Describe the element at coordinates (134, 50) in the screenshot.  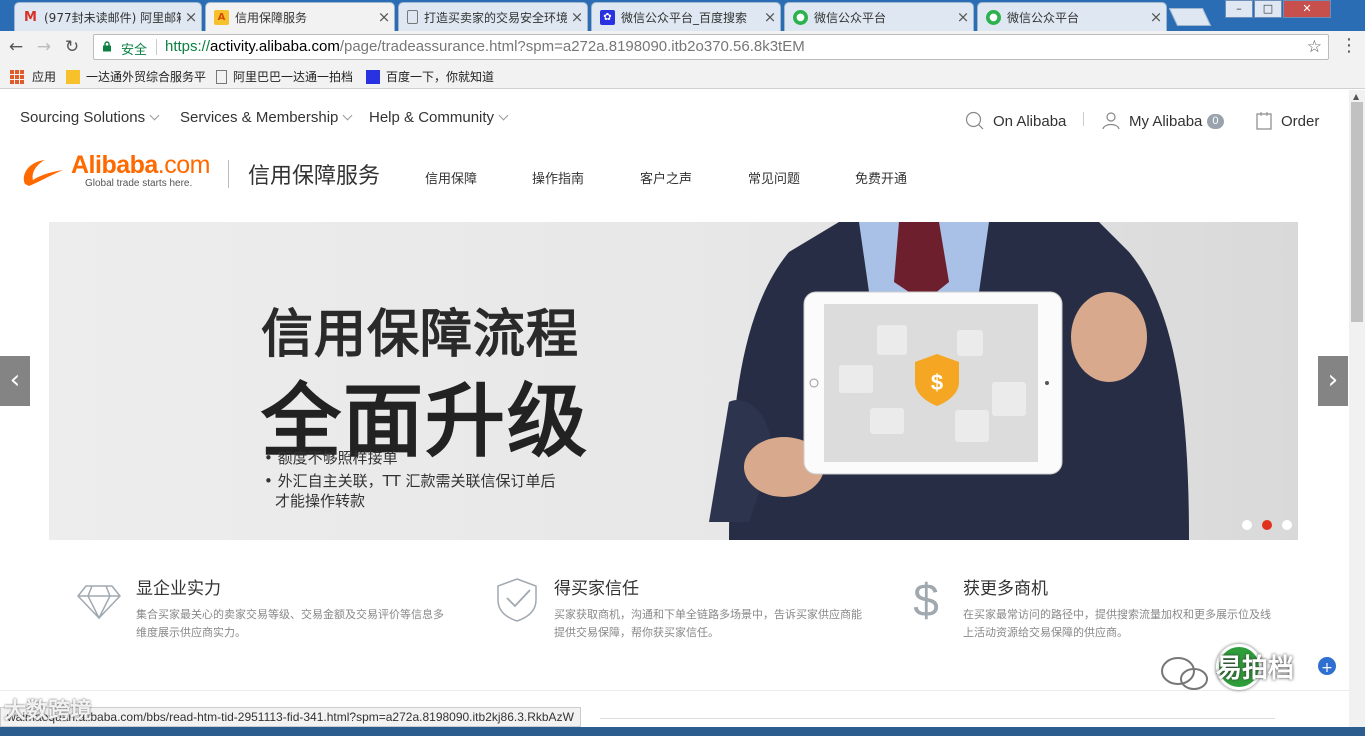
I see `secure-label: 安全` at that location.